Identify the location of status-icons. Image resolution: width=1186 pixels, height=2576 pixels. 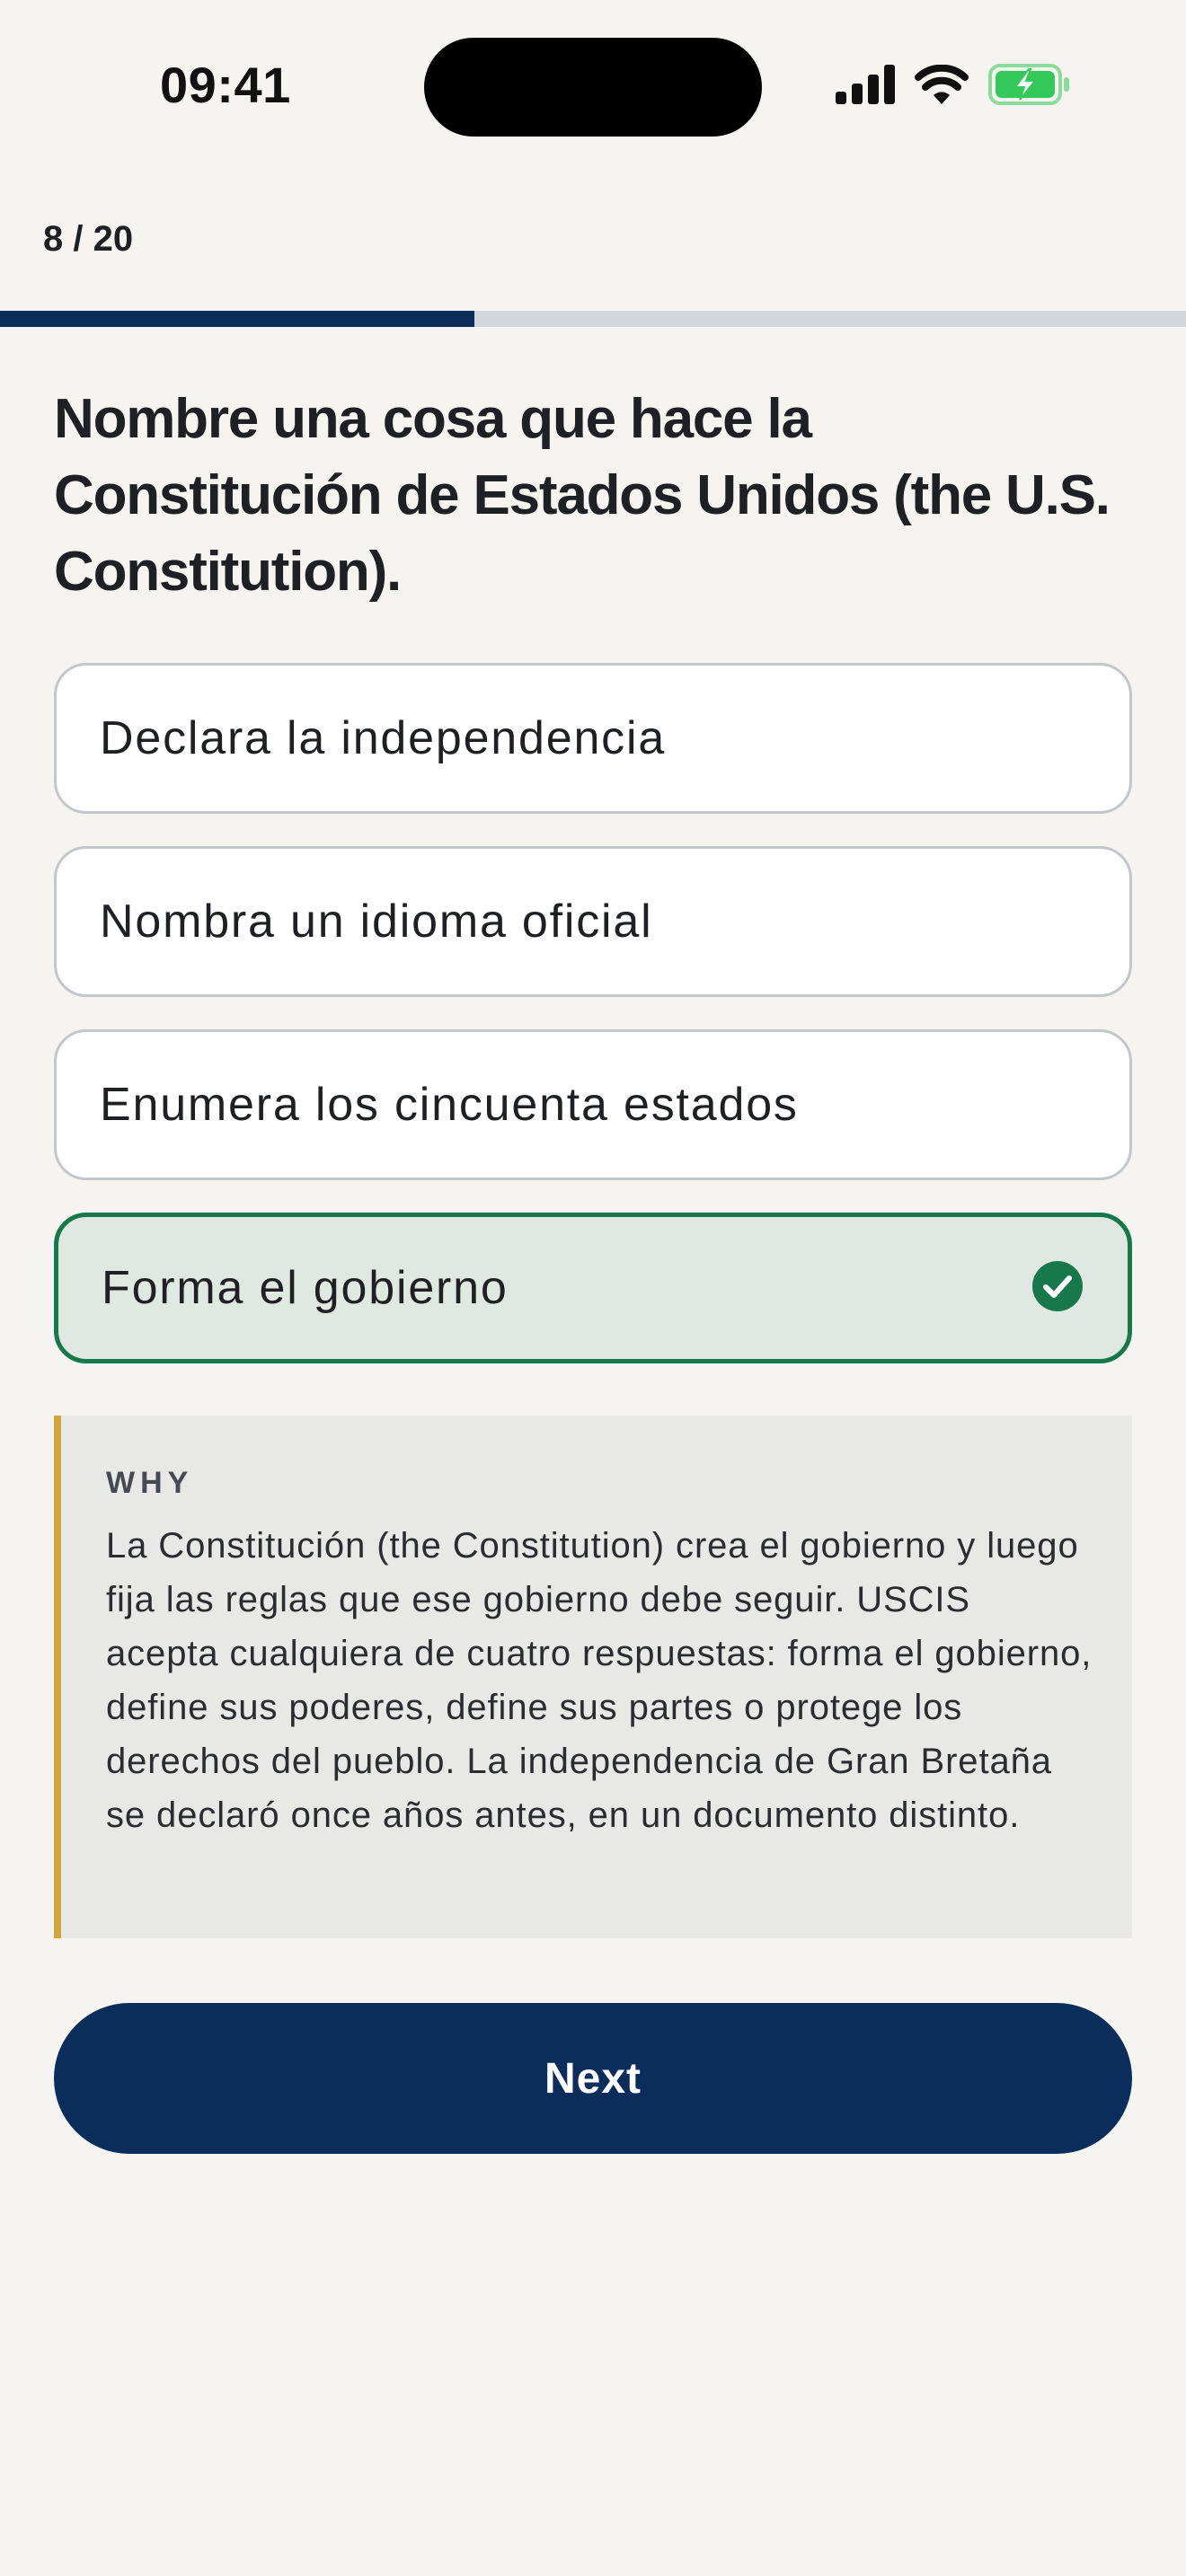
(953, 86).